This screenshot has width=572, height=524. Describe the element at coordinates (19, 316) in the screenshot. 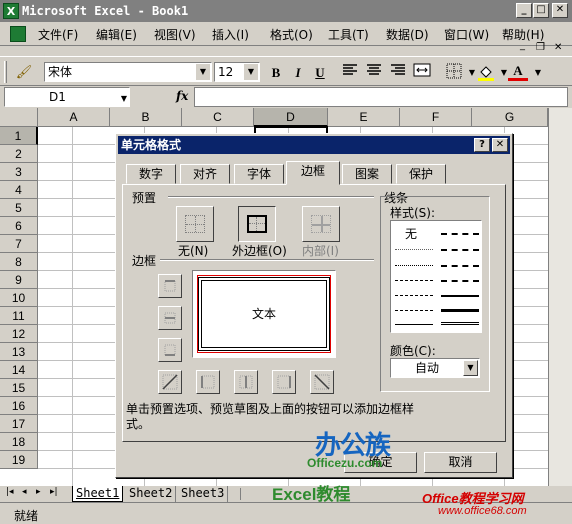

I see `row-header: 11` at that location.